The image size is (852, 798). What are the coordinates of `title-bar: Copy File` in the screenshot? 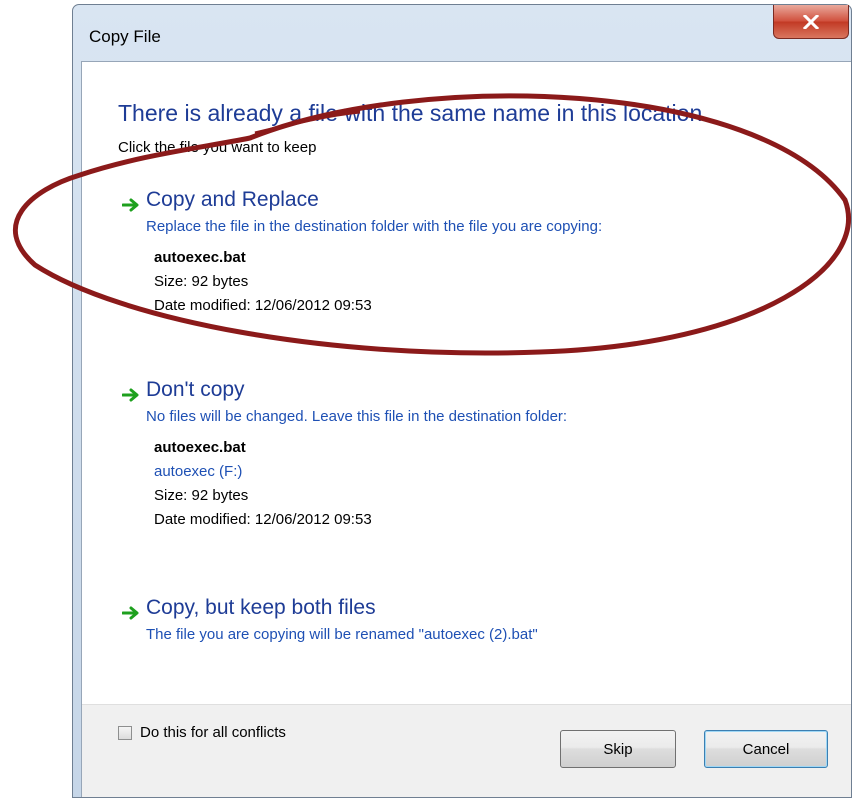 It's located at (462, 33).